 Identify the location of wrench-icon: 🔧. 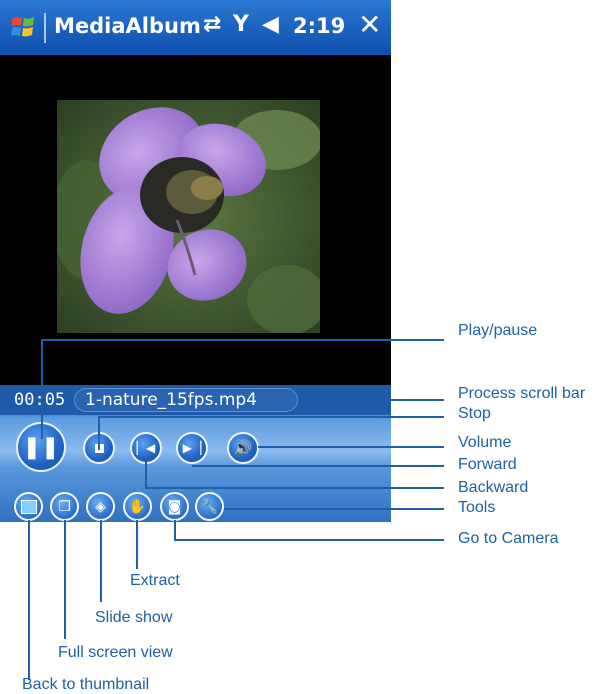
(209, 506).